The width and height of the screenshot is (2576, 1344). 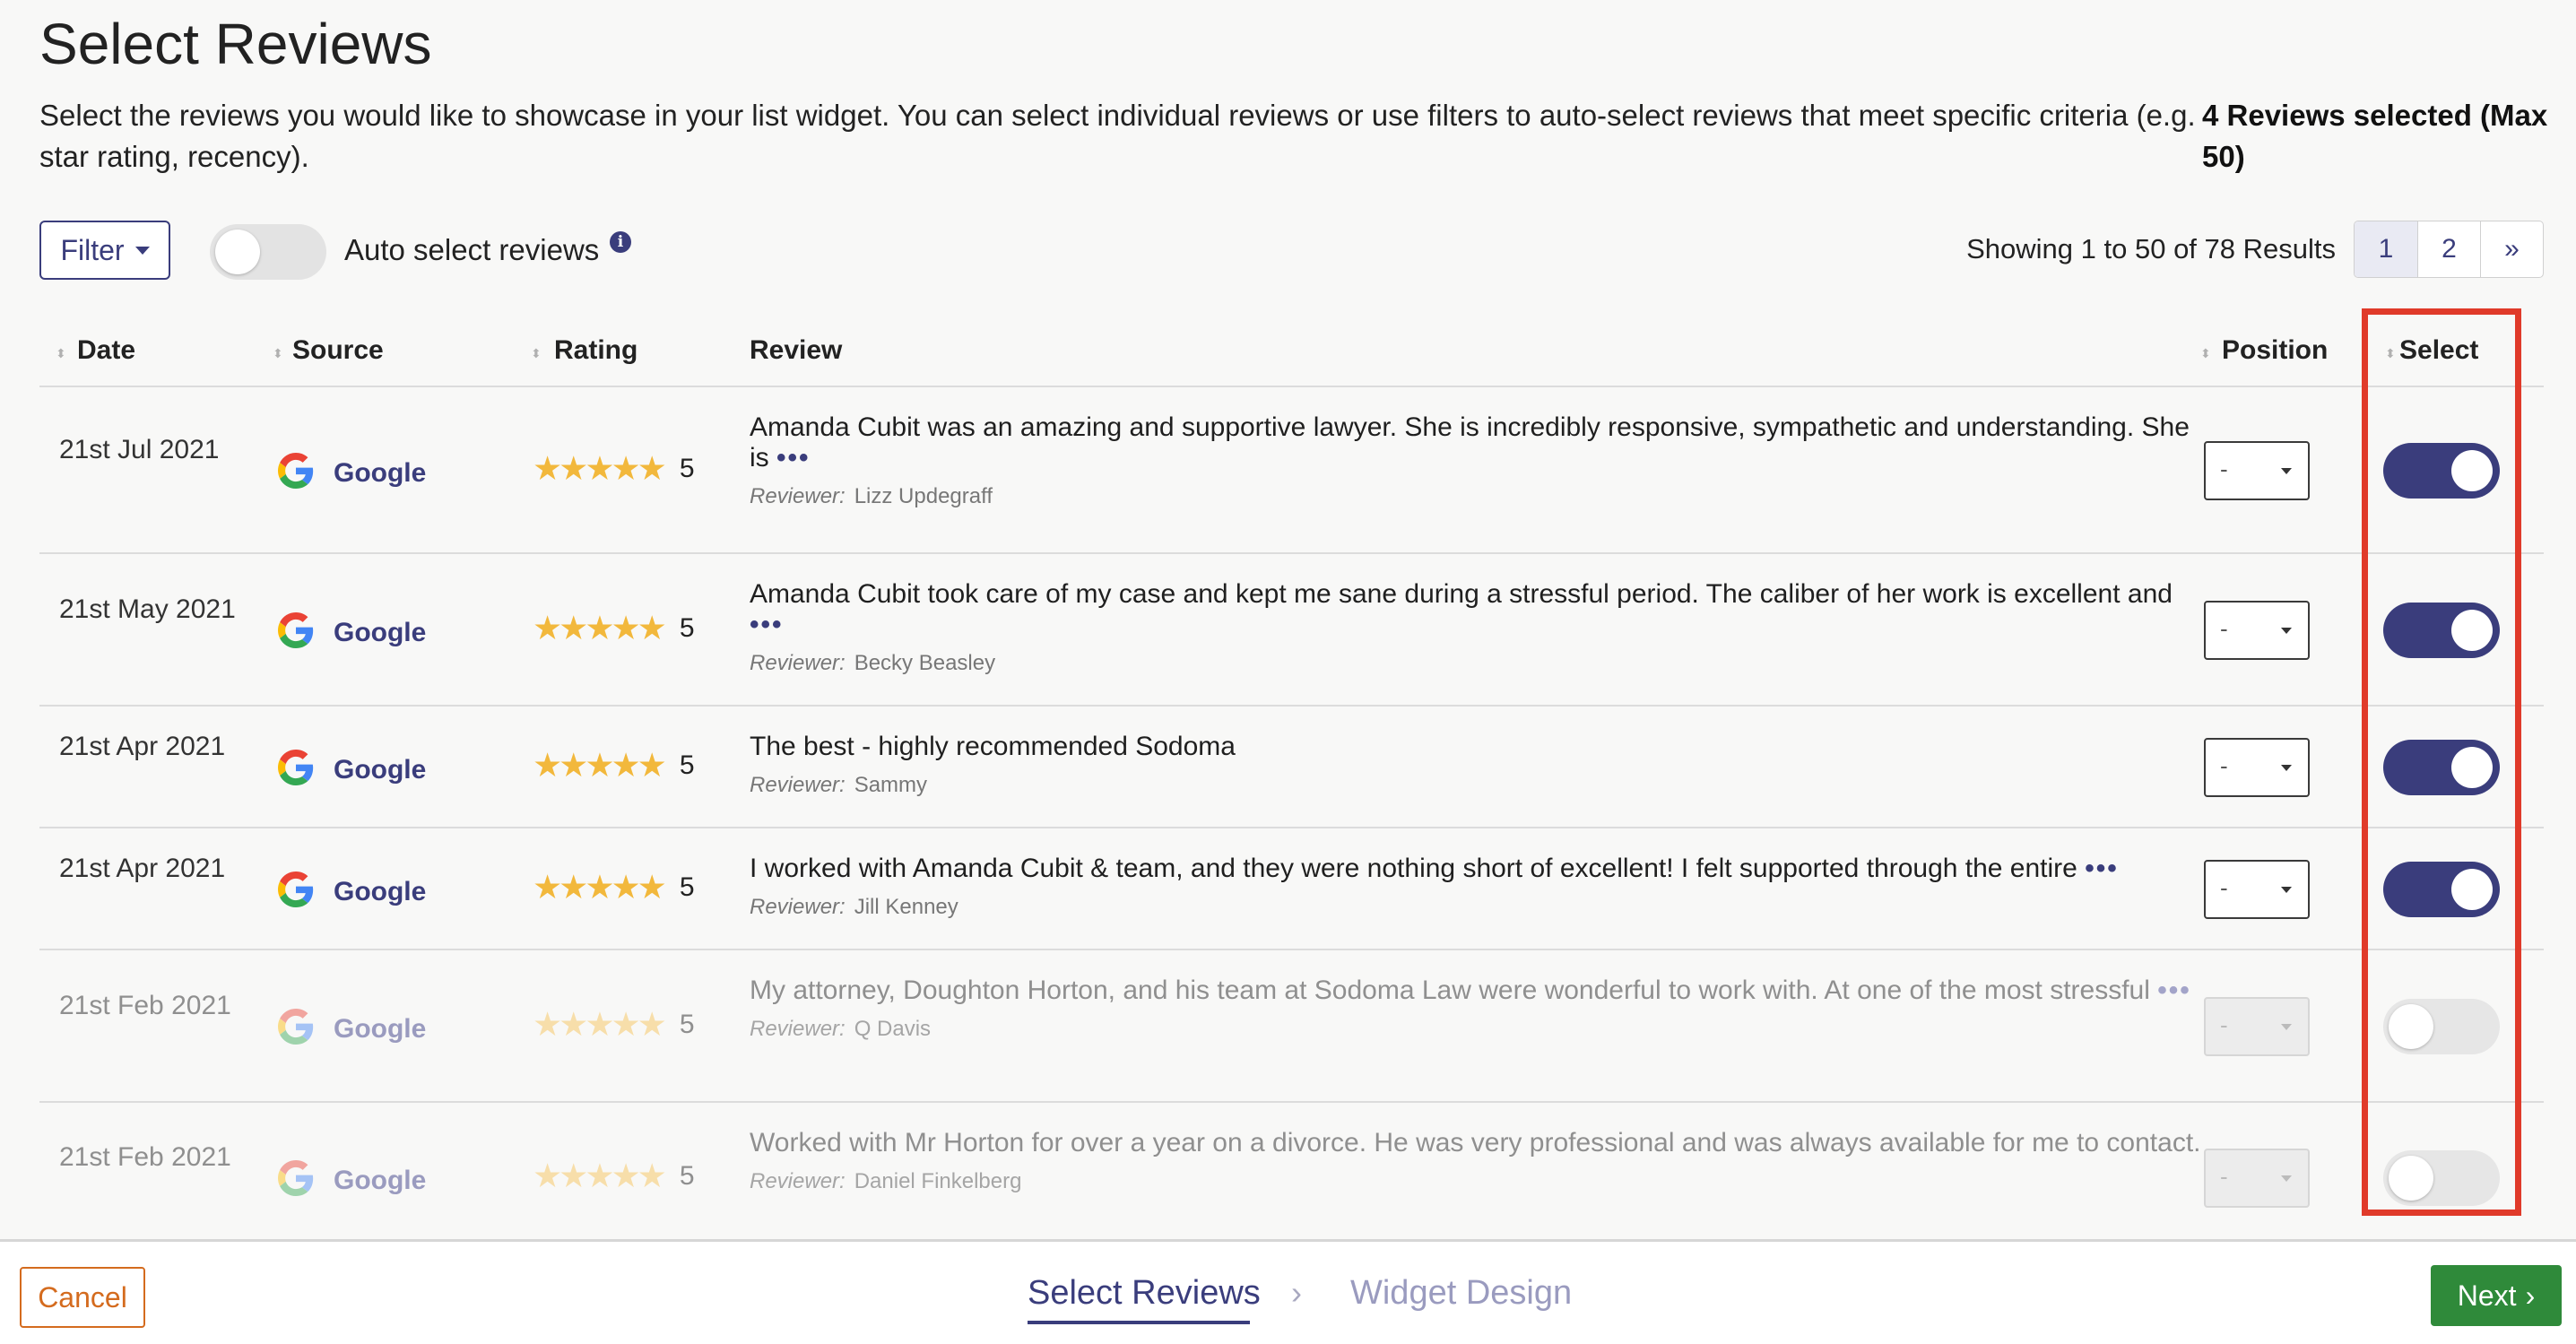 What do you see at coordinates (268, 252) in the screenshot?
I see `auto-select-toggle` at bounding box center [268, 252].